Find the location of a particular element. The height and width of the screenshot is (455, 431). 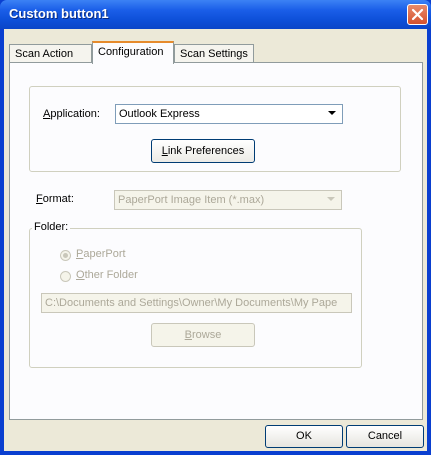

ok-button: OK is located at coordinates (304, 436).